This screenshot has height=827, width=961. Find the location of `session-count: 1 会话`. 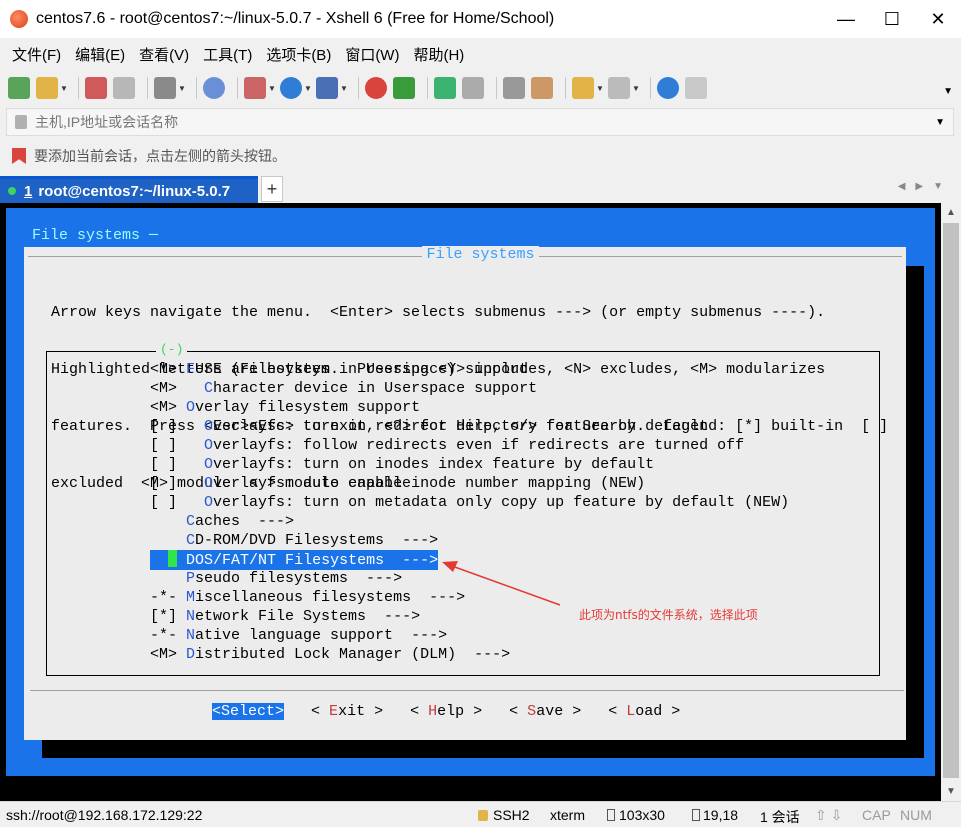

session-count: 1 会话 is located at coordinates (780, 817).